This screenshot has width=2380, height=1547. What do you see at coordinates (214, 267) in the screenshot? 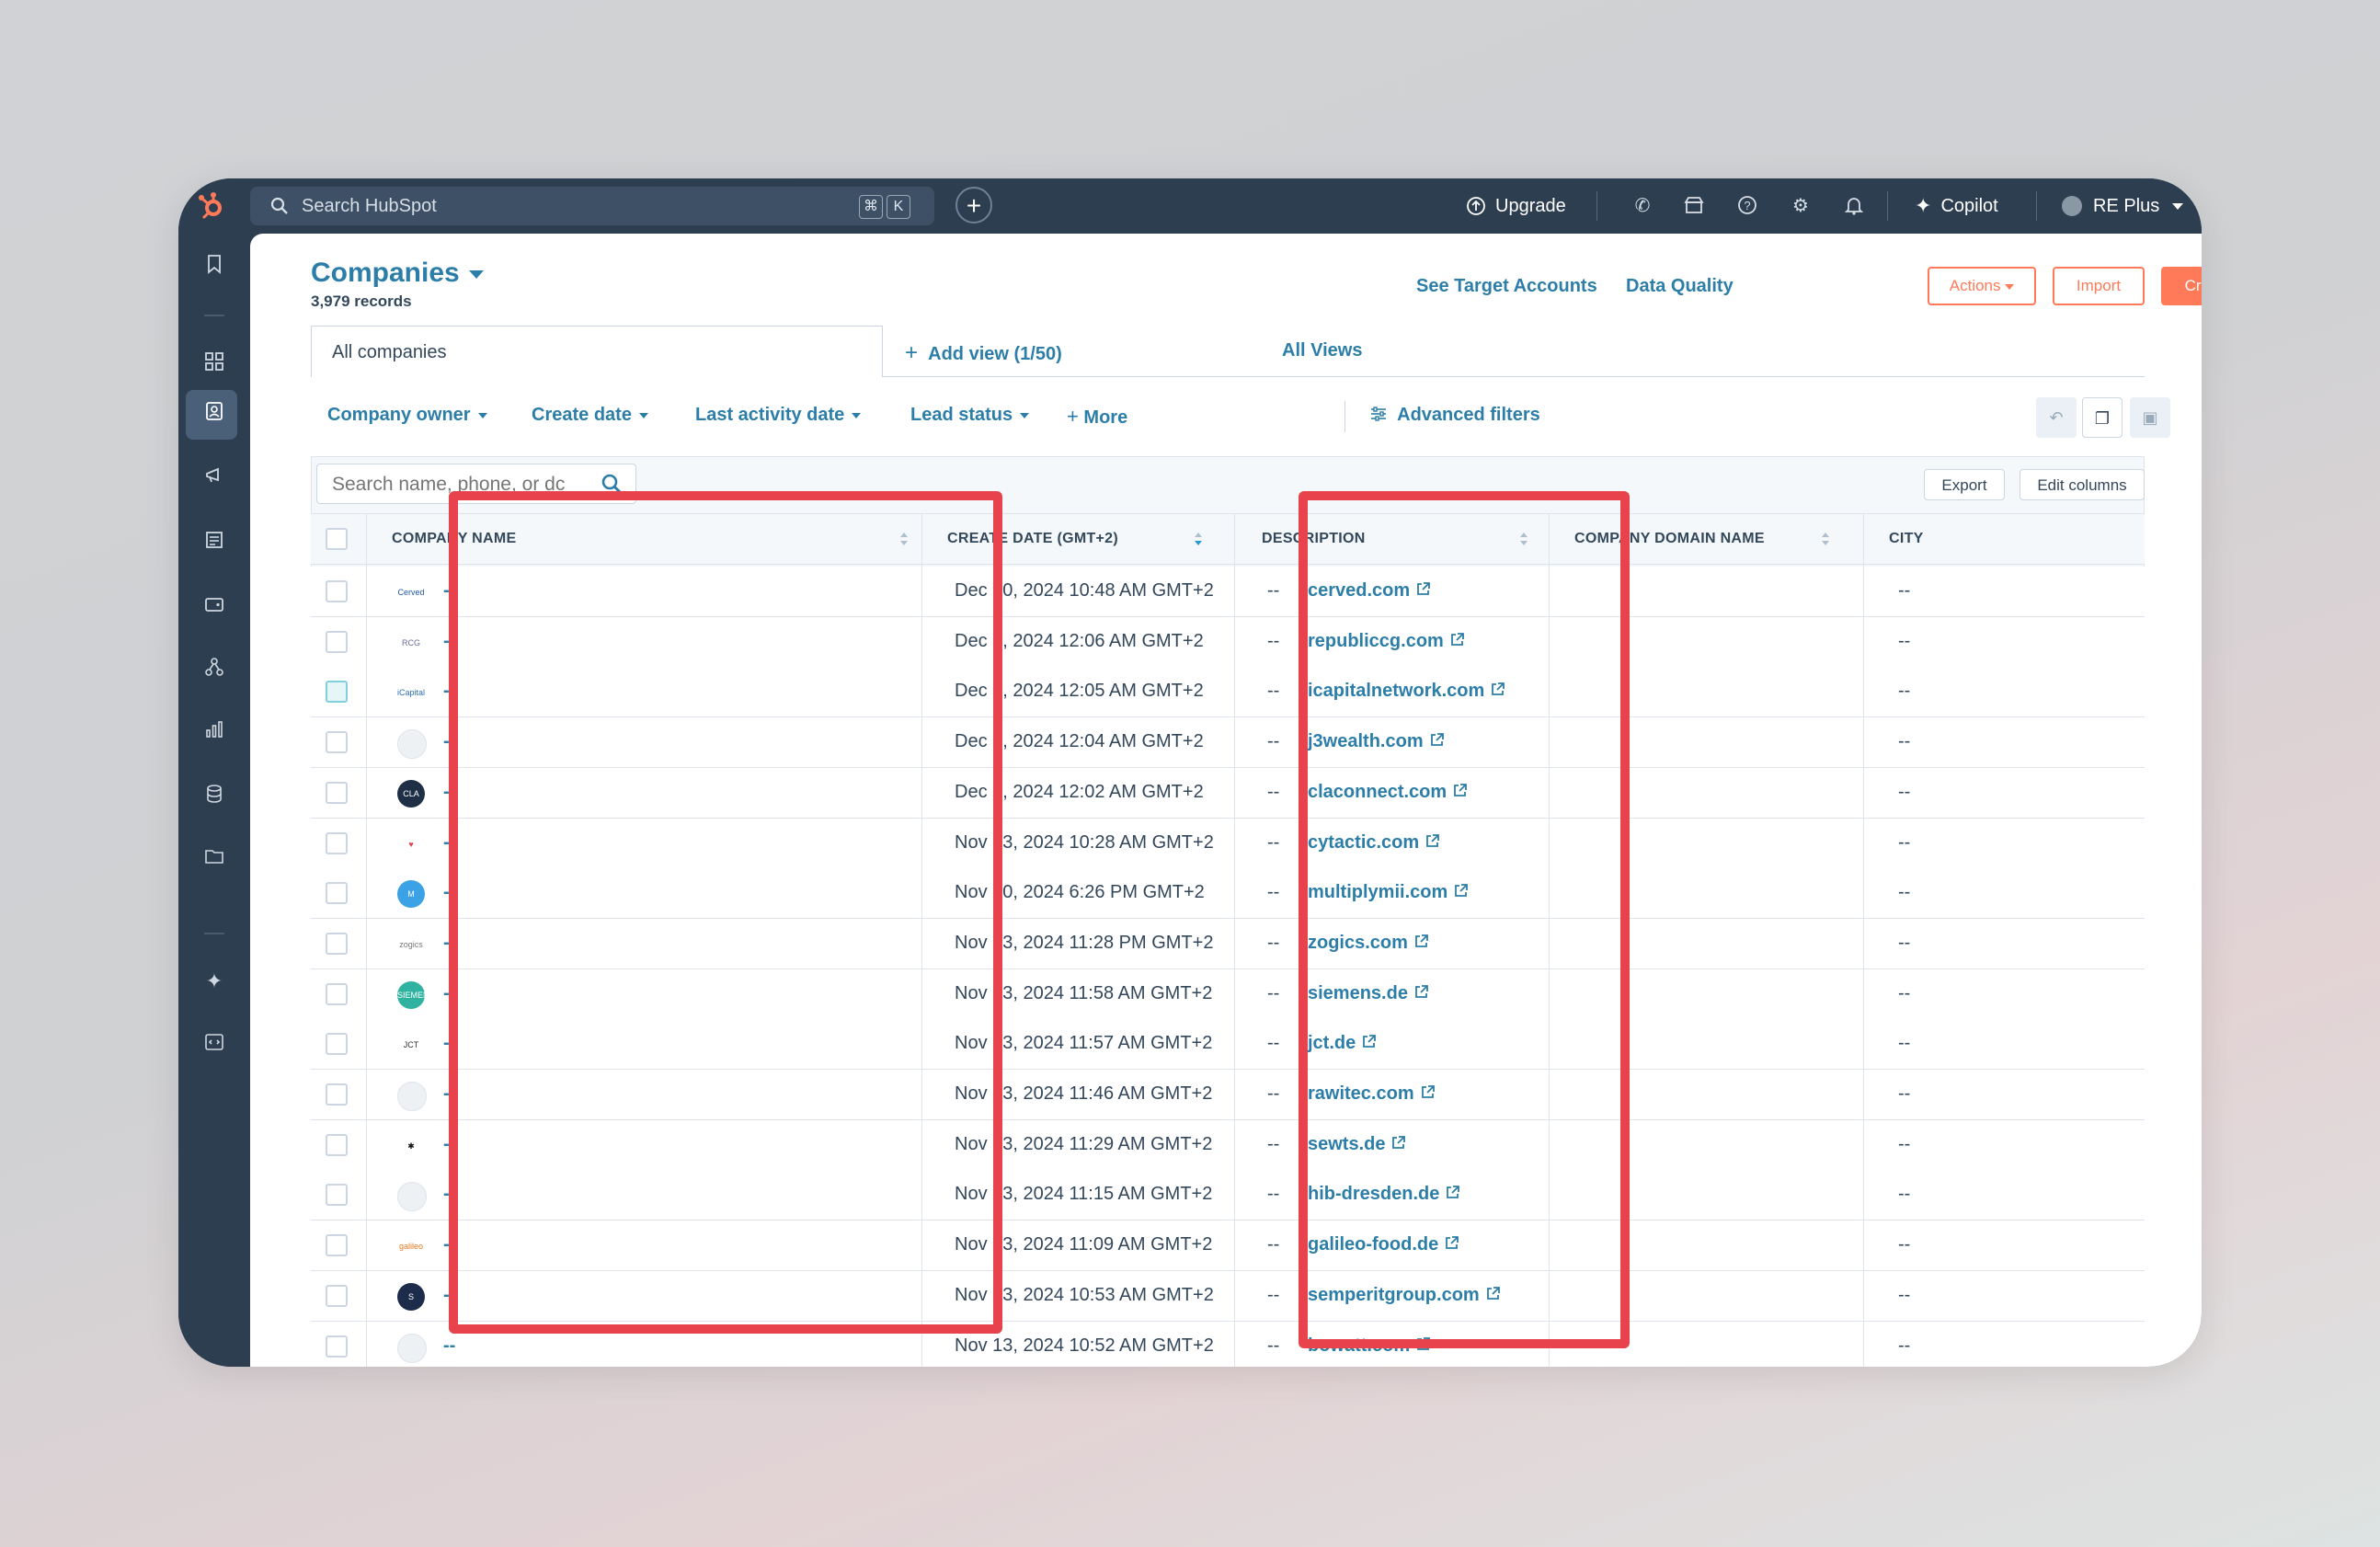
I see `bookmark-icon` at bounding box center [214, 267].